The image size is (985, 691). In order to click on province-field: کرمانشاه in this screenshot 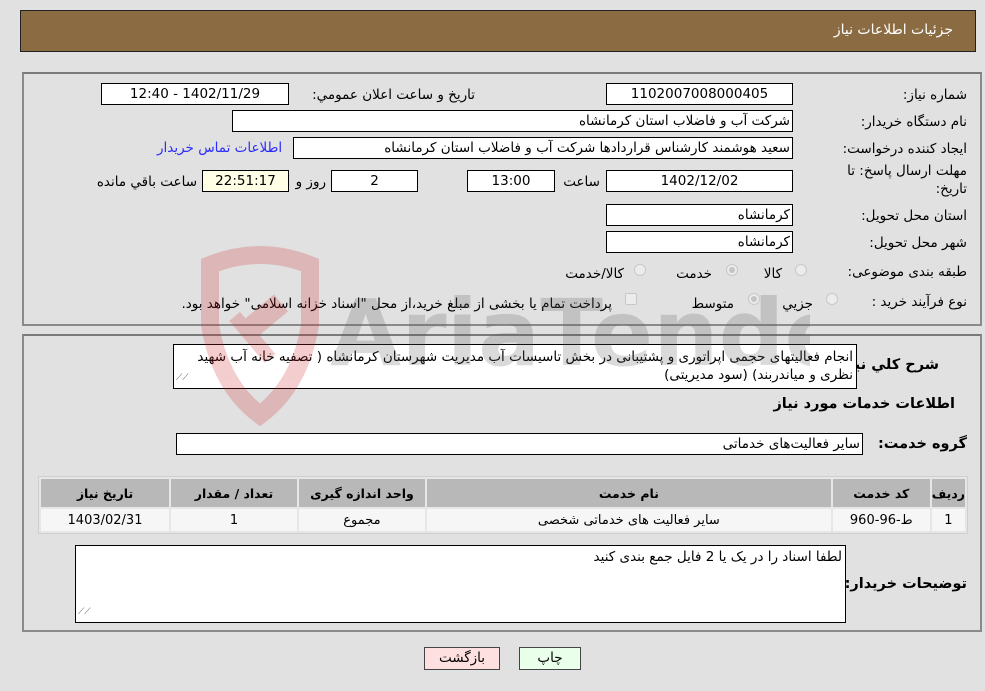, I will do `click(699, 215)`.